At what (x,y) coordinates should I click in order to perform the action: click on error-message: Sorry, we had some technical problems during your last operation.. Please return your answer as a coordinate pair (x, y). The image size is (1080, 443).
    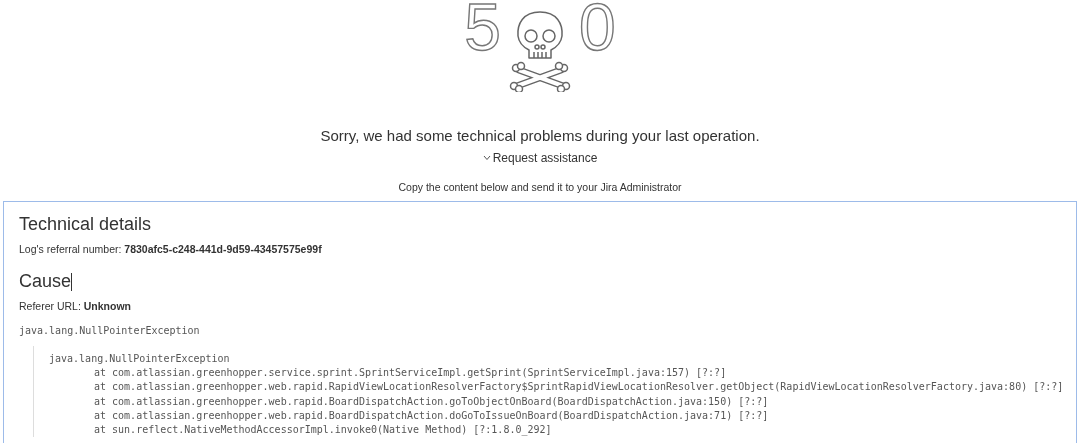
    Looking at the image, I should click on (540, 135).